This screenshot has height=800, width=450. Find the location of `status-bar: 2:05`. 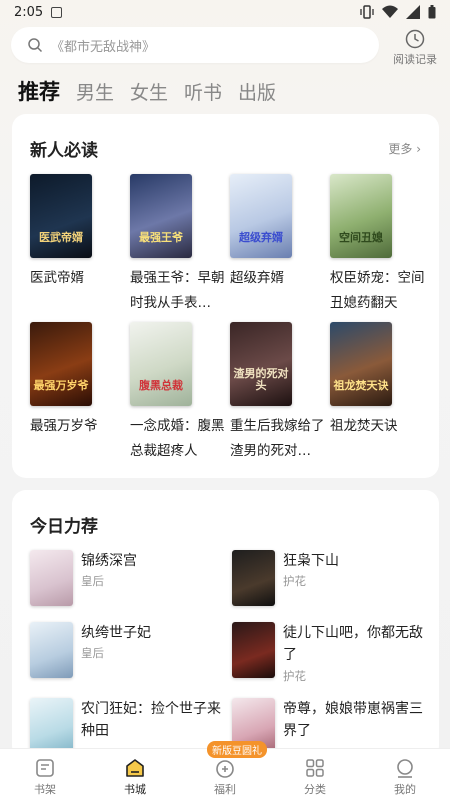

status-bar: 2:05 is located at coordinates (225, 12).